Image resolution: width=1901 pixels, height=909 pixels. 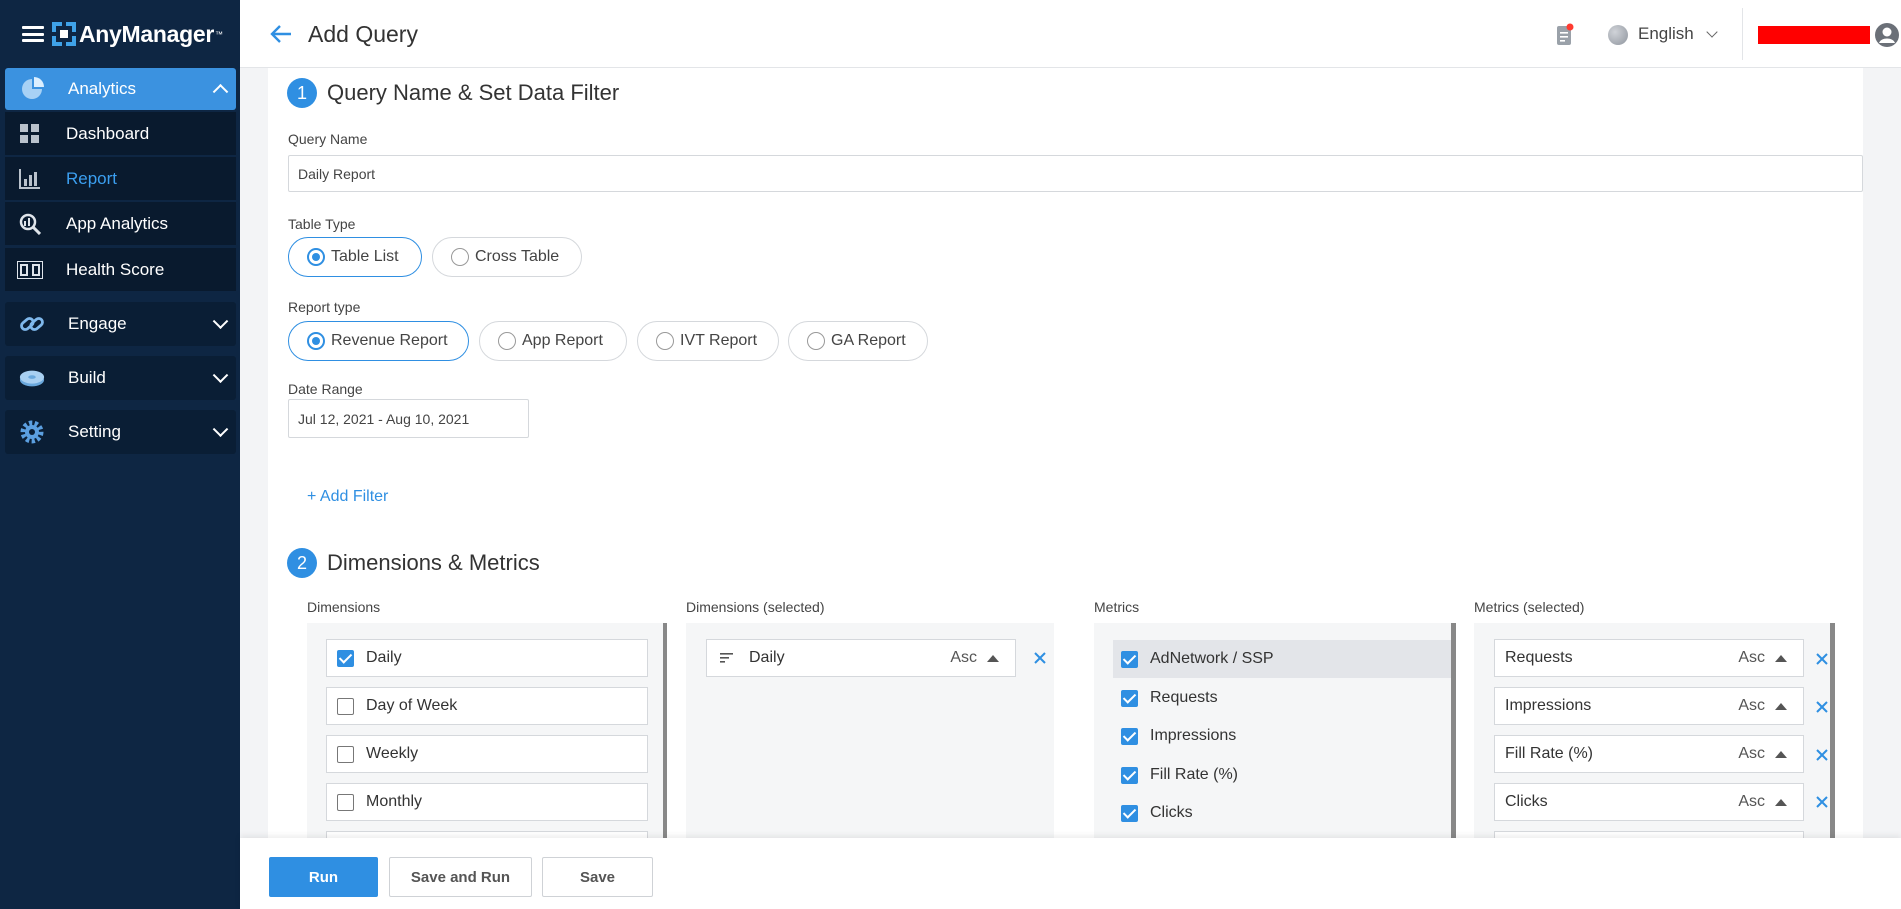 I want to click on sidebar-item-build: Build, so click(x=120, y=378).